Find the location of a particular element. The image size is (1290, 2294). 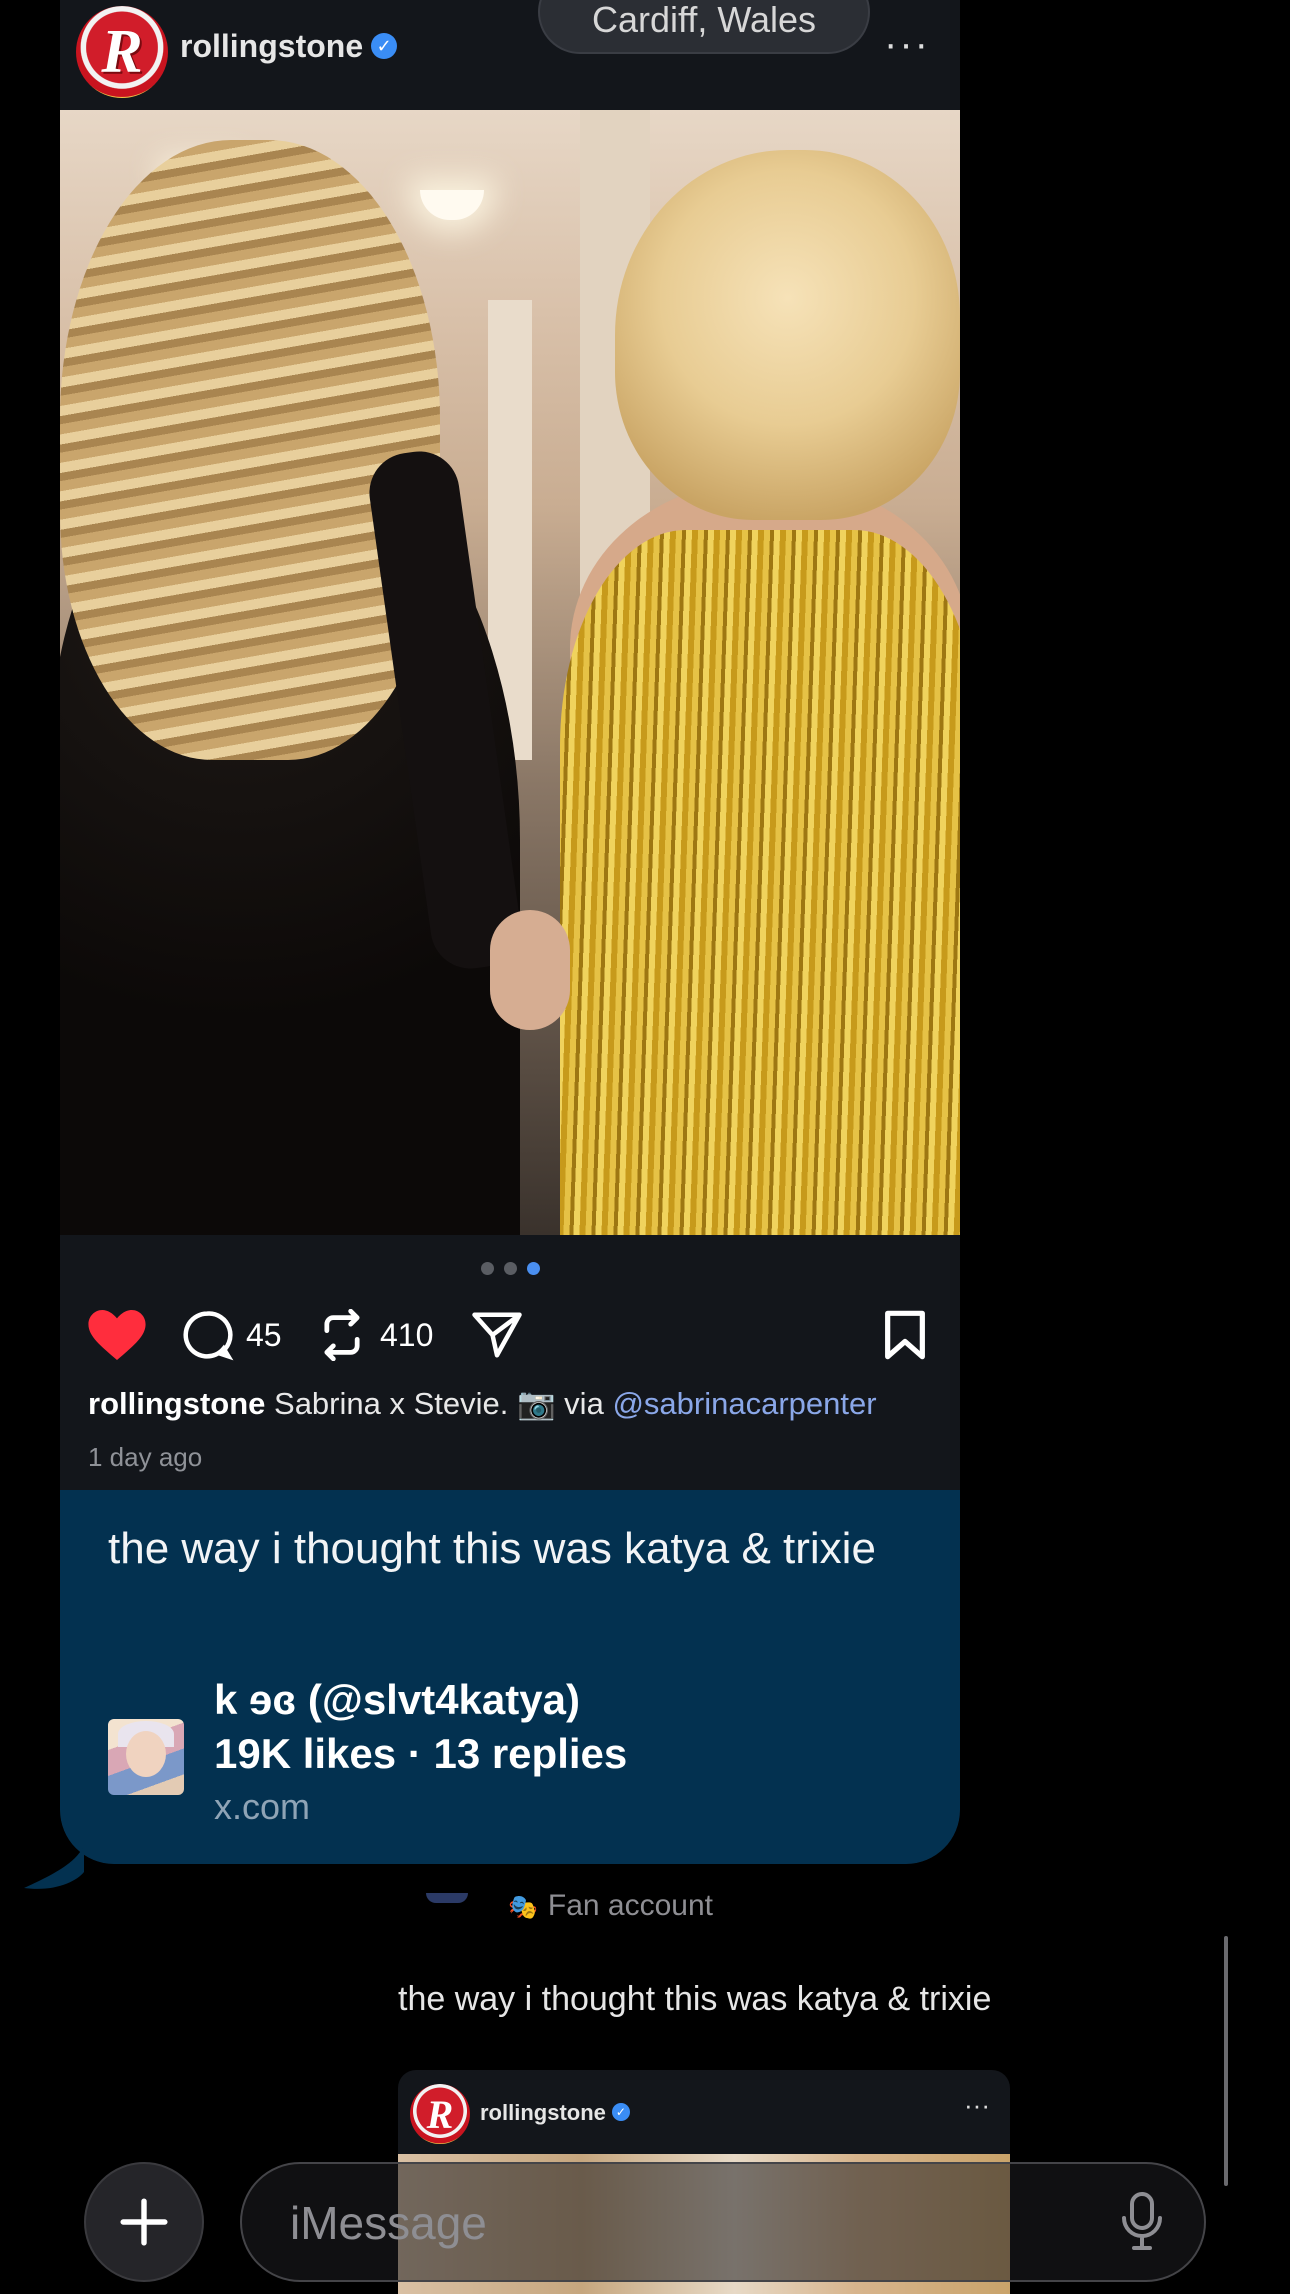

repost-count: 410 is located at coordinates (407, 1334).